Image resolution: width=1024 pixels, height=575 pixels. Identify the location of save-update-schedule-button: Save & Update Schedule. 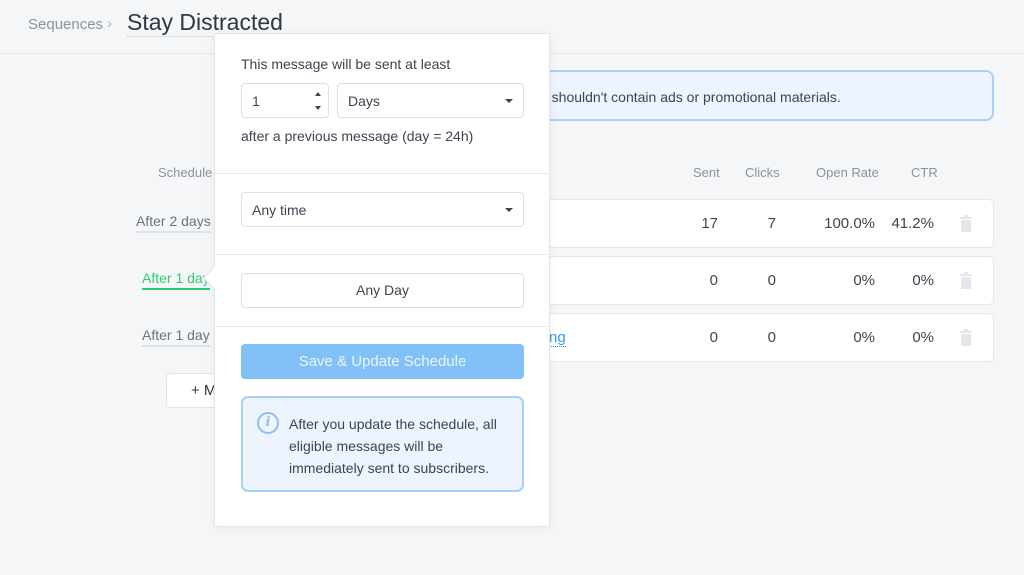
(382, 361).